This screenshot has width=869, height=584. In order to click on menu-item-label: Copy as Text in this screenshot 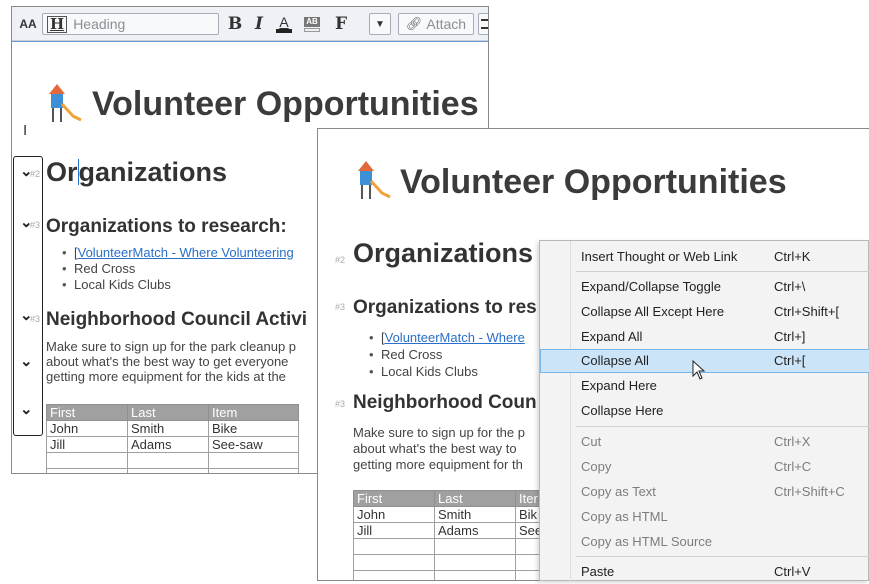, I will do `click(618, 491)`.